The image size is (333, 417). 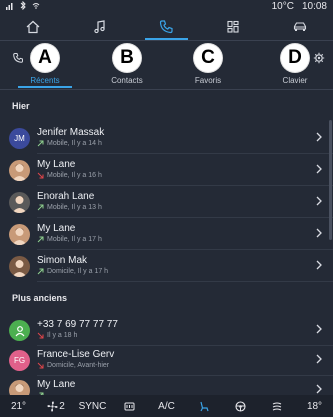 I want to click on call-details: Domicile, Il y a 17 h, so click(x=72, y=271).